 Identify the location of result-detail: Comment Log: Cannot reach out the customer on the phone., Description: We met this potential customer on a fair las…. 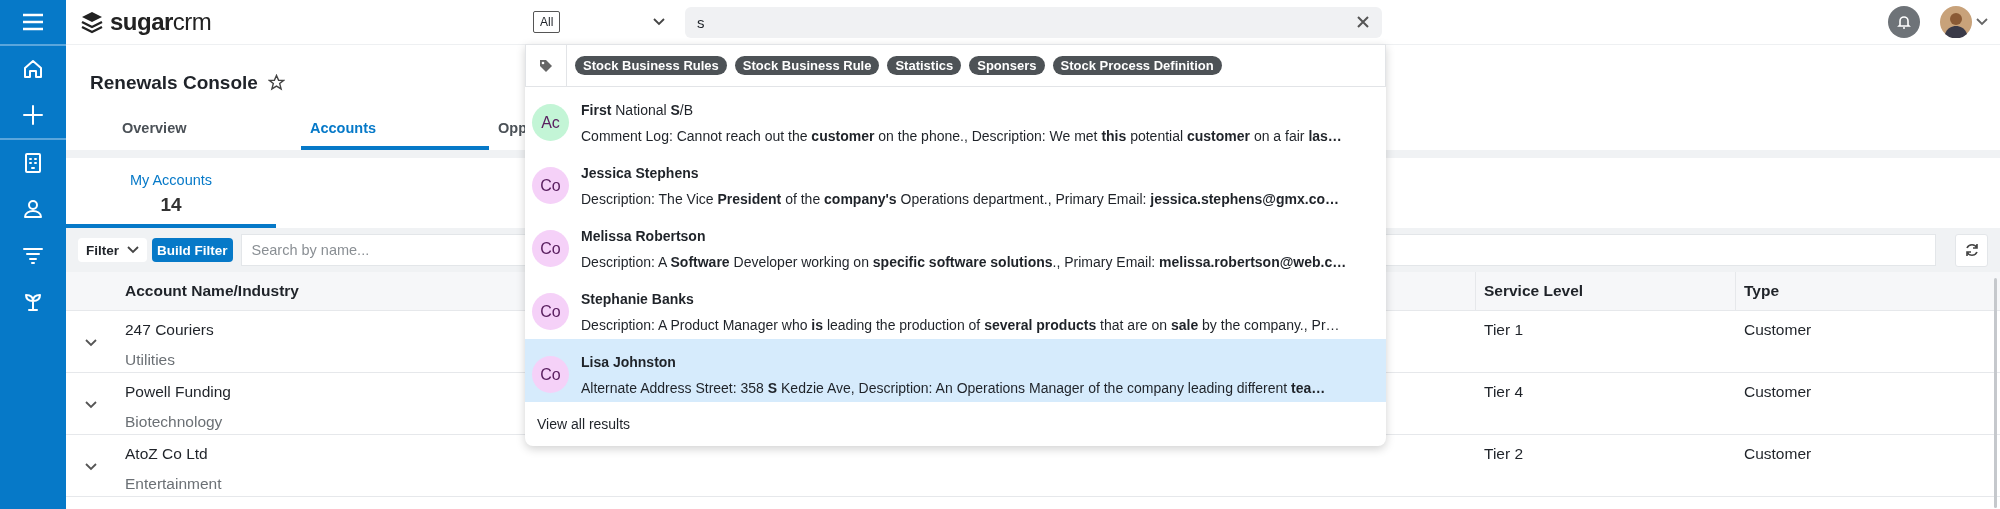
(961, 135).